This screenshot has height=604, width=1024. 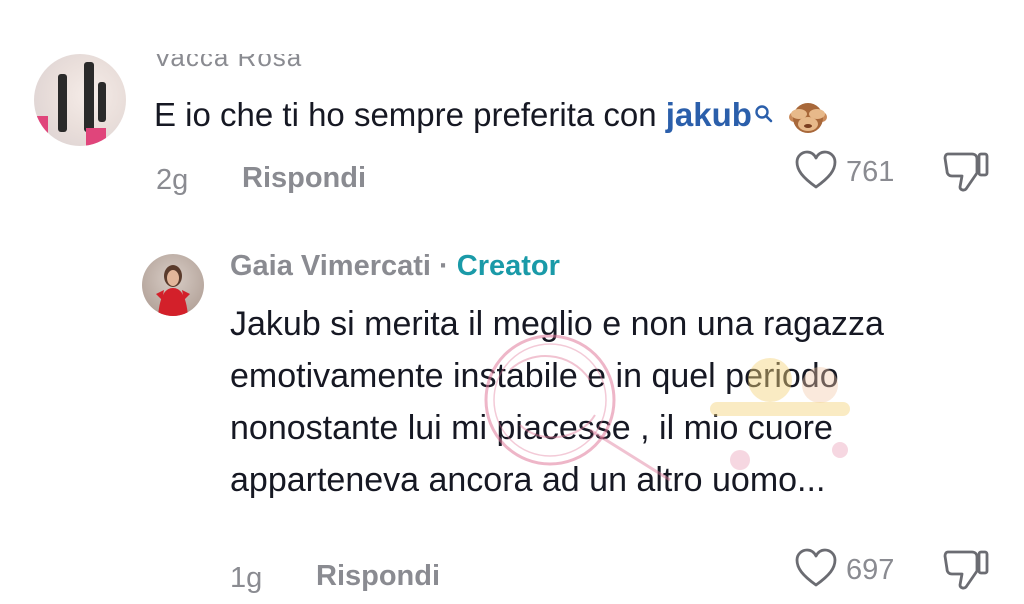 I want to click on like-count: 697, so click(x=870, y=570).